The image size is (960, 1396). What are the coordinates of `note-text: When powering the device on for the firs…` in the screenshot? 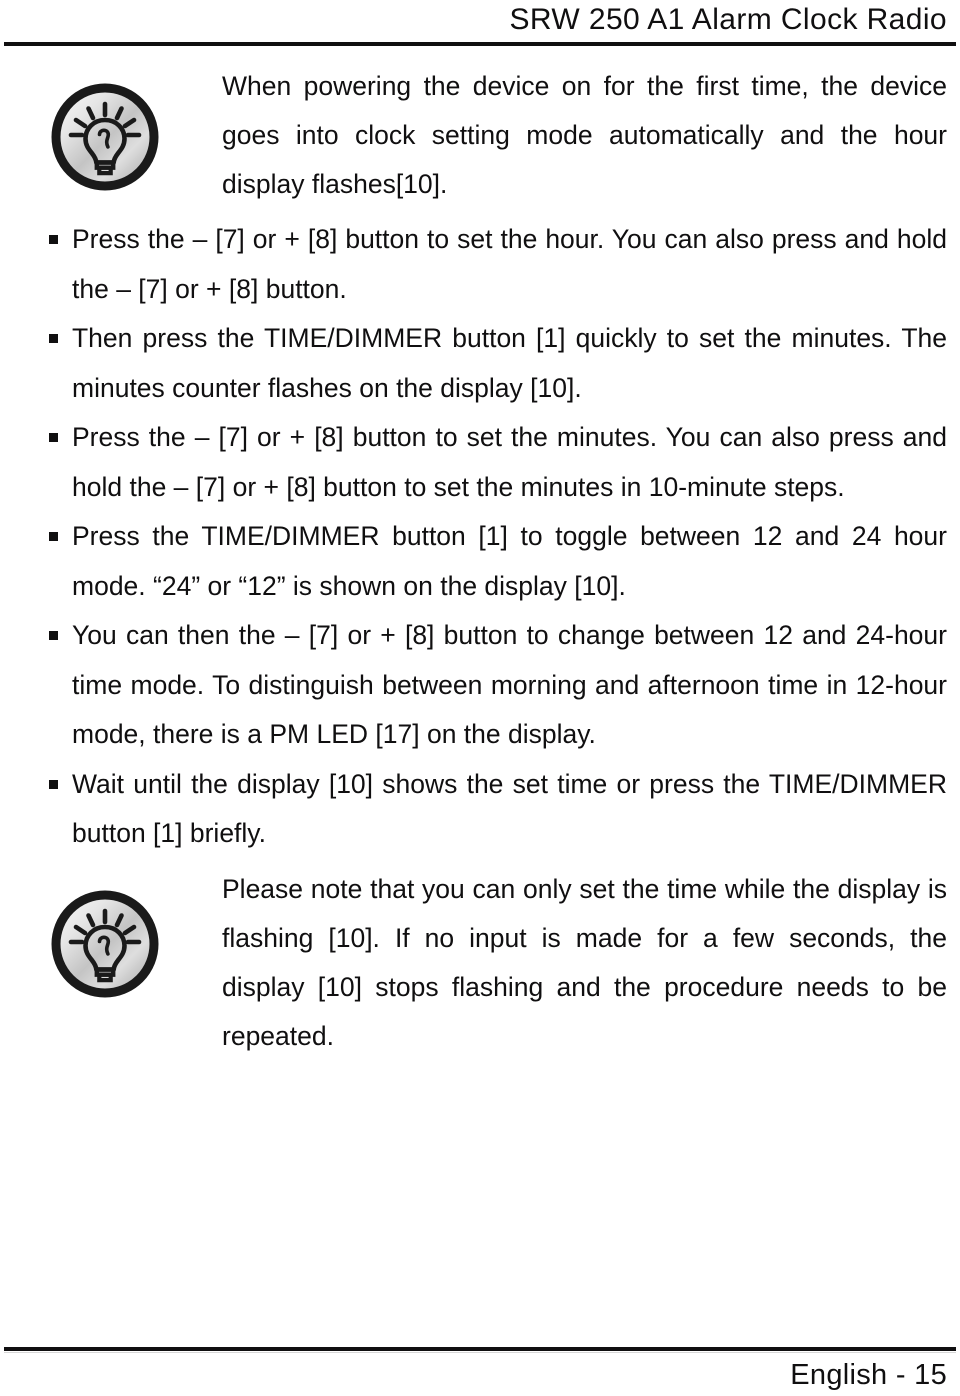 It's located at (584, 135).